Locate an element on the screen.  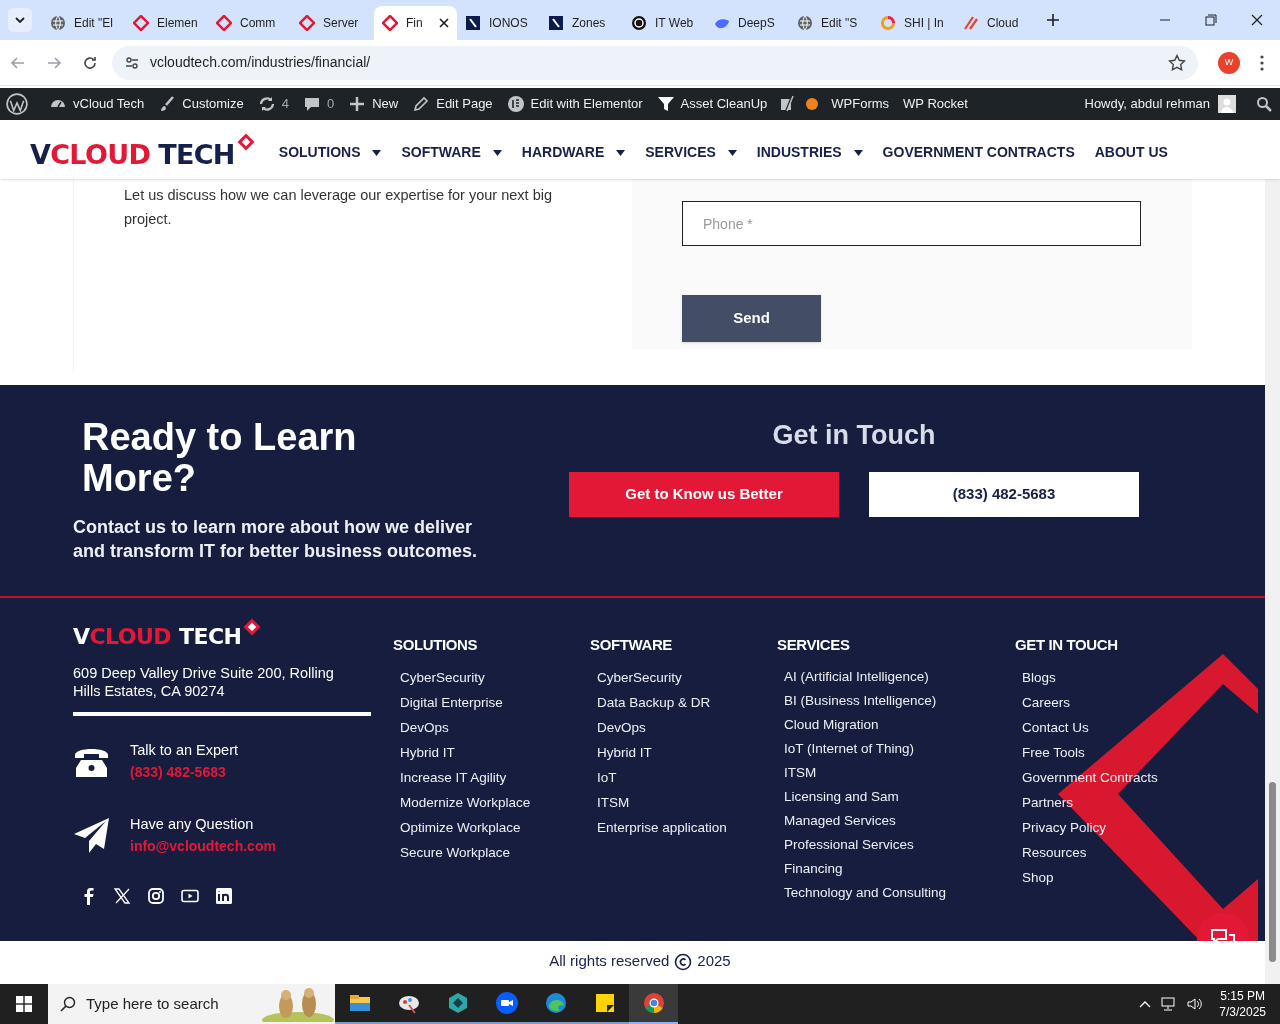
admin-bar-item: New is located at coordinates (373, 104).